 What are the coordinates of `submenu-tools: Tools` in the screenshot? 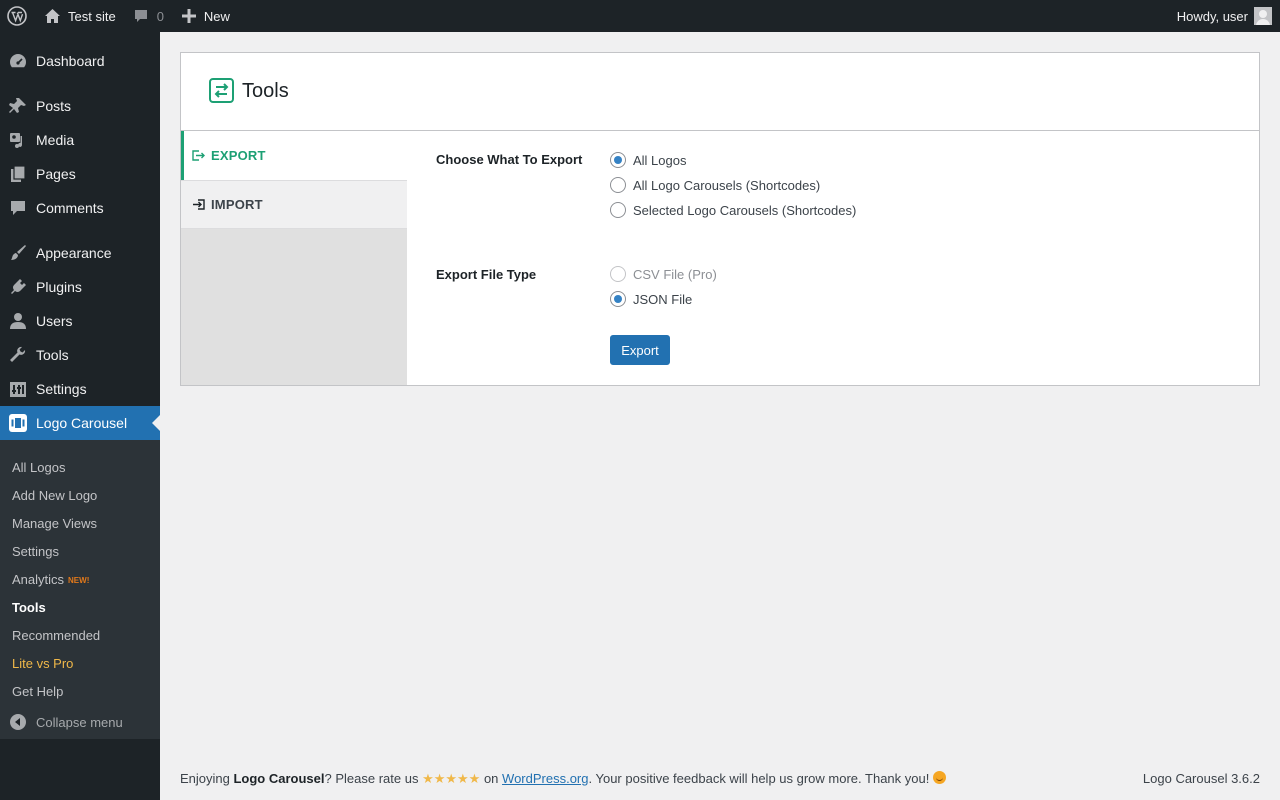 It's located at (29, 608).